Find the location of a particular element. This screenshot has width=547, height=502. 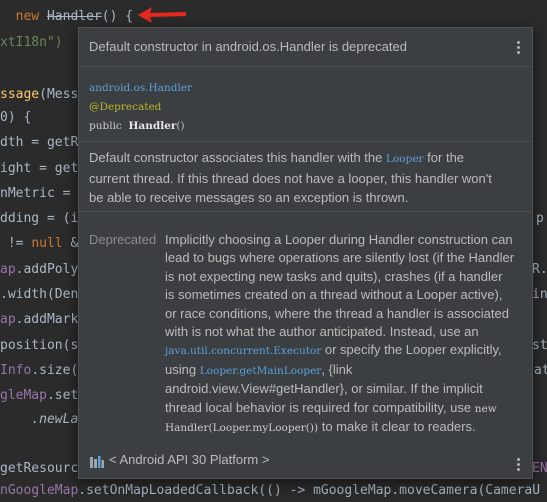

code-text: .addMark is located at coordinates (47, 319).